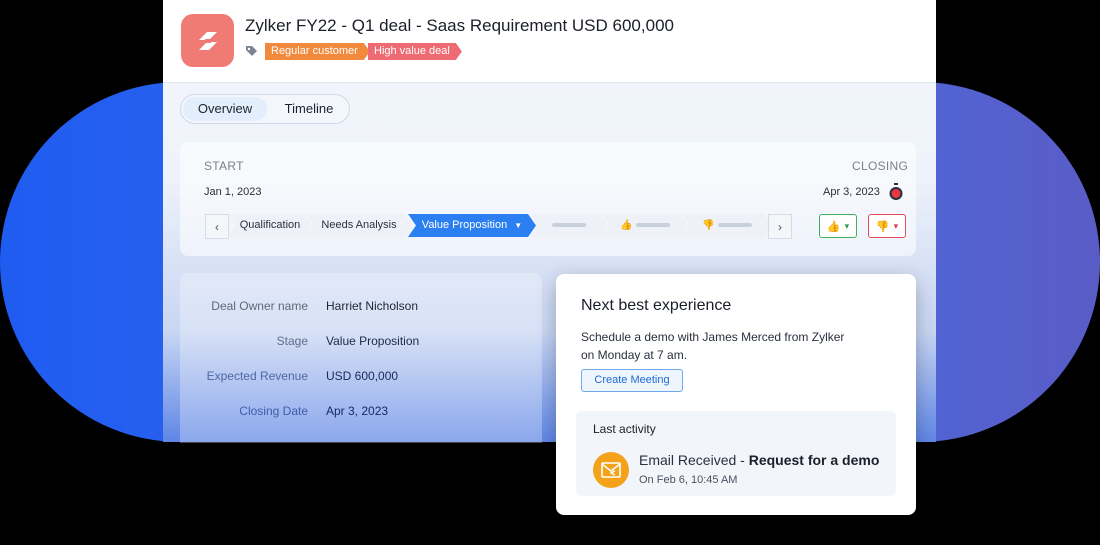 Image resolution: width=1100 pixels, height=545 pixels. I want to click on pipeline-prev-button: ‹, so click(217, 226).